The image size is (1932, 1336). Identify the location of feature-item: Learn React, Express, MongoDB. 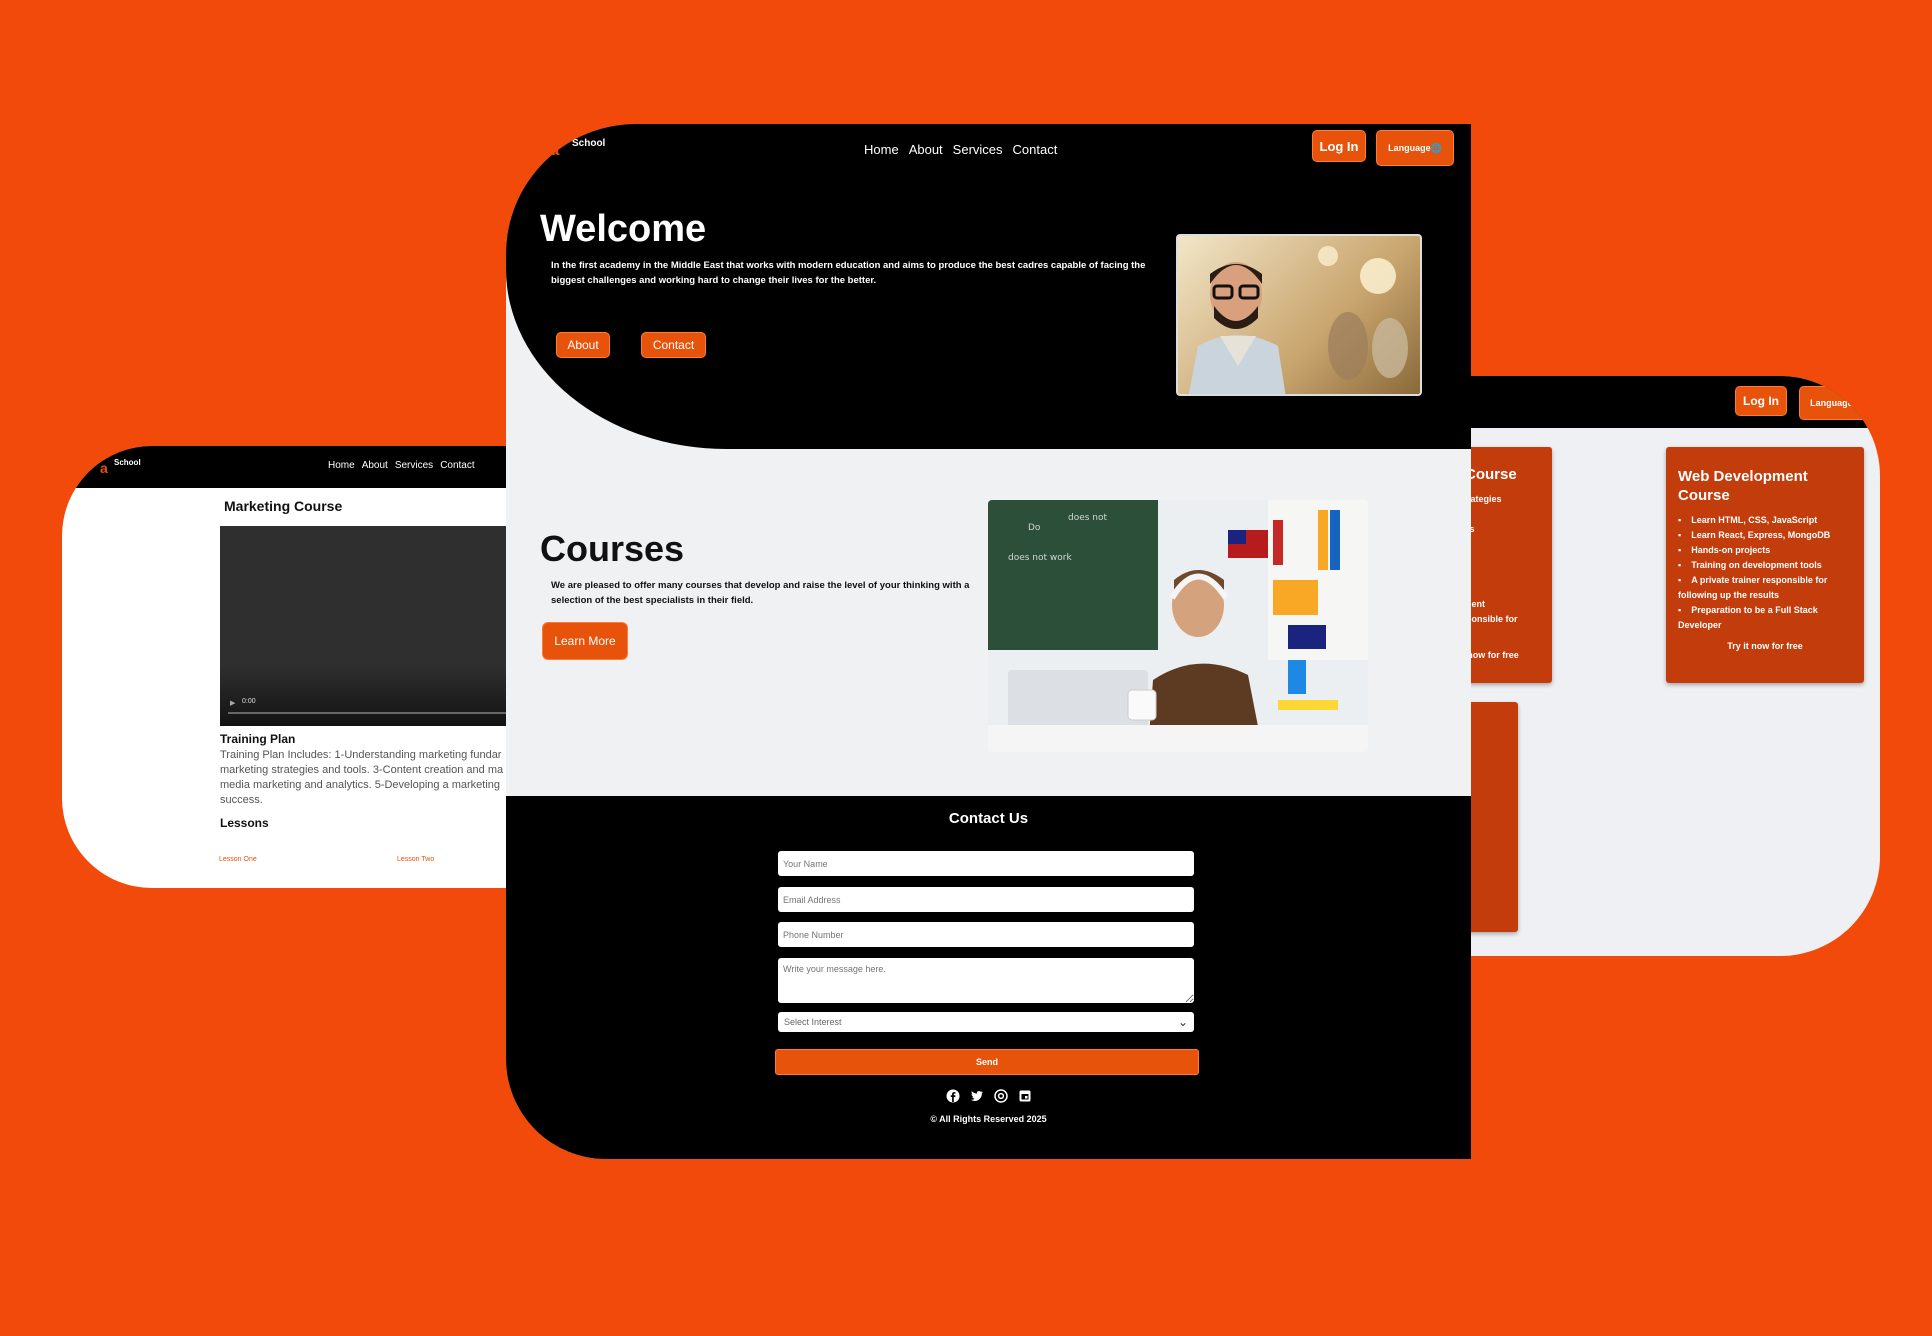
(1765, 535).